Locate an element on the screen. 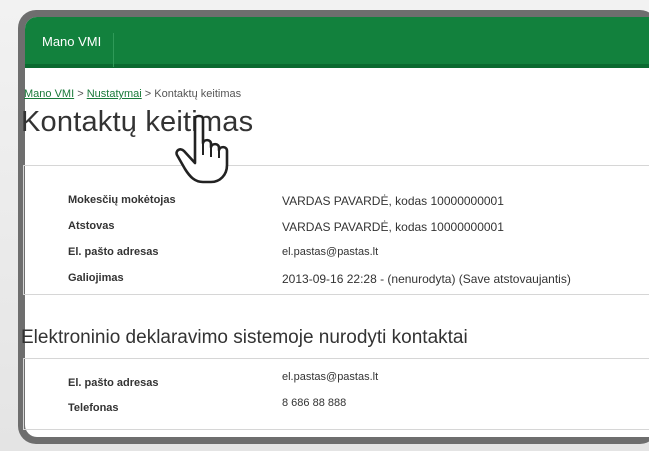 This screenshot has width=649, height=451. breadcrumb-current: Kontaktų keitimas is located at coordinates (198, 94).